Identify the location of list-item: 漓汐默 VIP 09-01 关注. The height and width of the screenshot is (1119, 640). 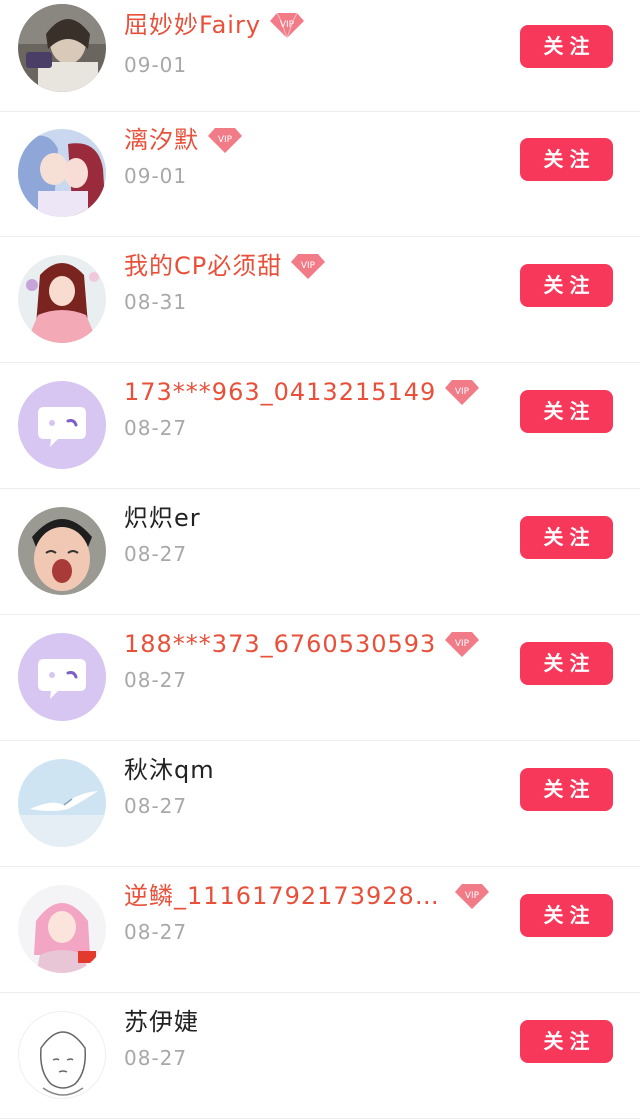
(320, 174).